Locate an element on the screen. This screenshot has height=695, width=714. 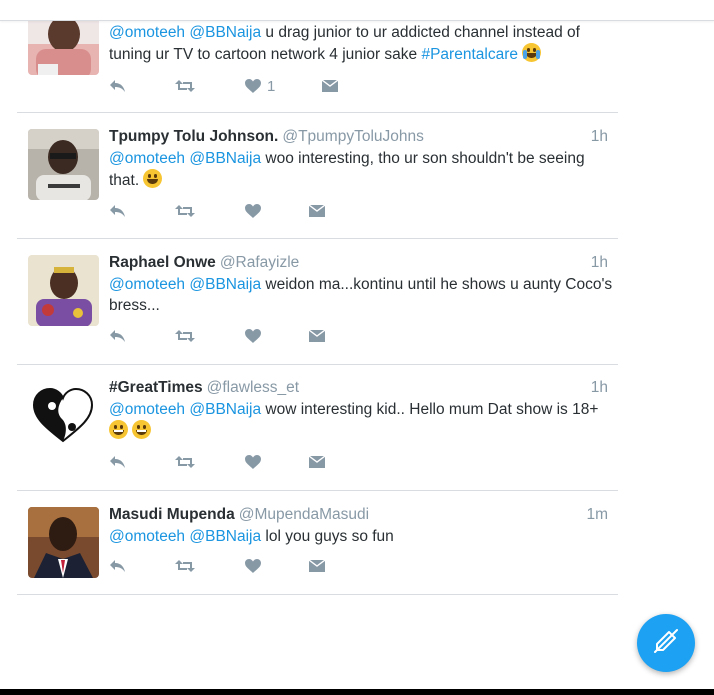
like-button: 1 is located at coordinates (260, 86).